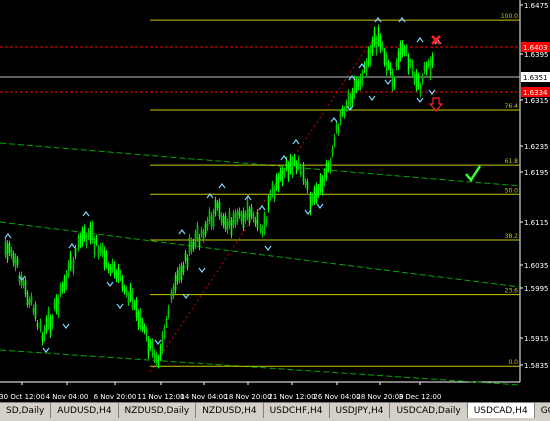 The width and height of the screenshot is (550, 421). What do you see at coordinates (85, 410) in the screenshot?
I see `chart-tab: AUDUSD,H4` at bounding box center [85, 410].